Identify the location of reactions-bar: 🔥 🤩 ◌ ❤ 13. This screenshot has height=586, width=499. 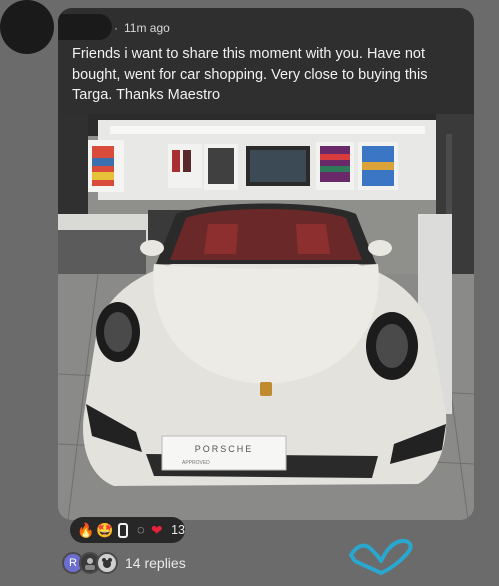
(127, 530).